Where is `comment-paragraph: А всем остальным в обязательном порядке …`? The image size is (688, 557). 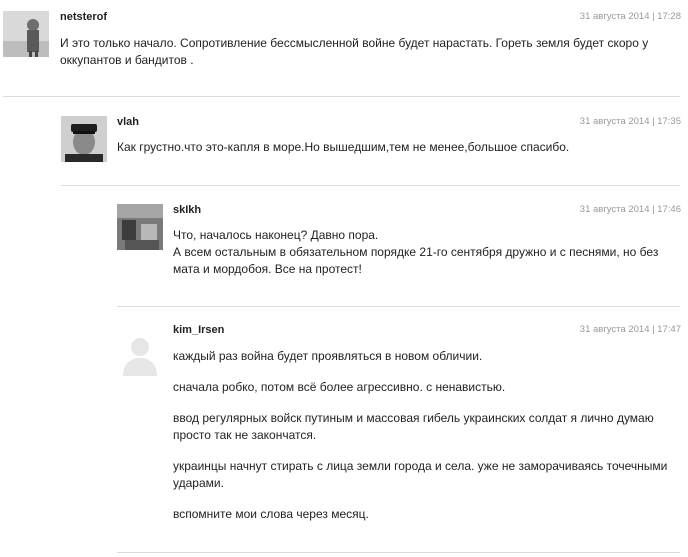
comment-paragraph: А всем остальным в обязательном порядке … is located at coordinates (416, 260).